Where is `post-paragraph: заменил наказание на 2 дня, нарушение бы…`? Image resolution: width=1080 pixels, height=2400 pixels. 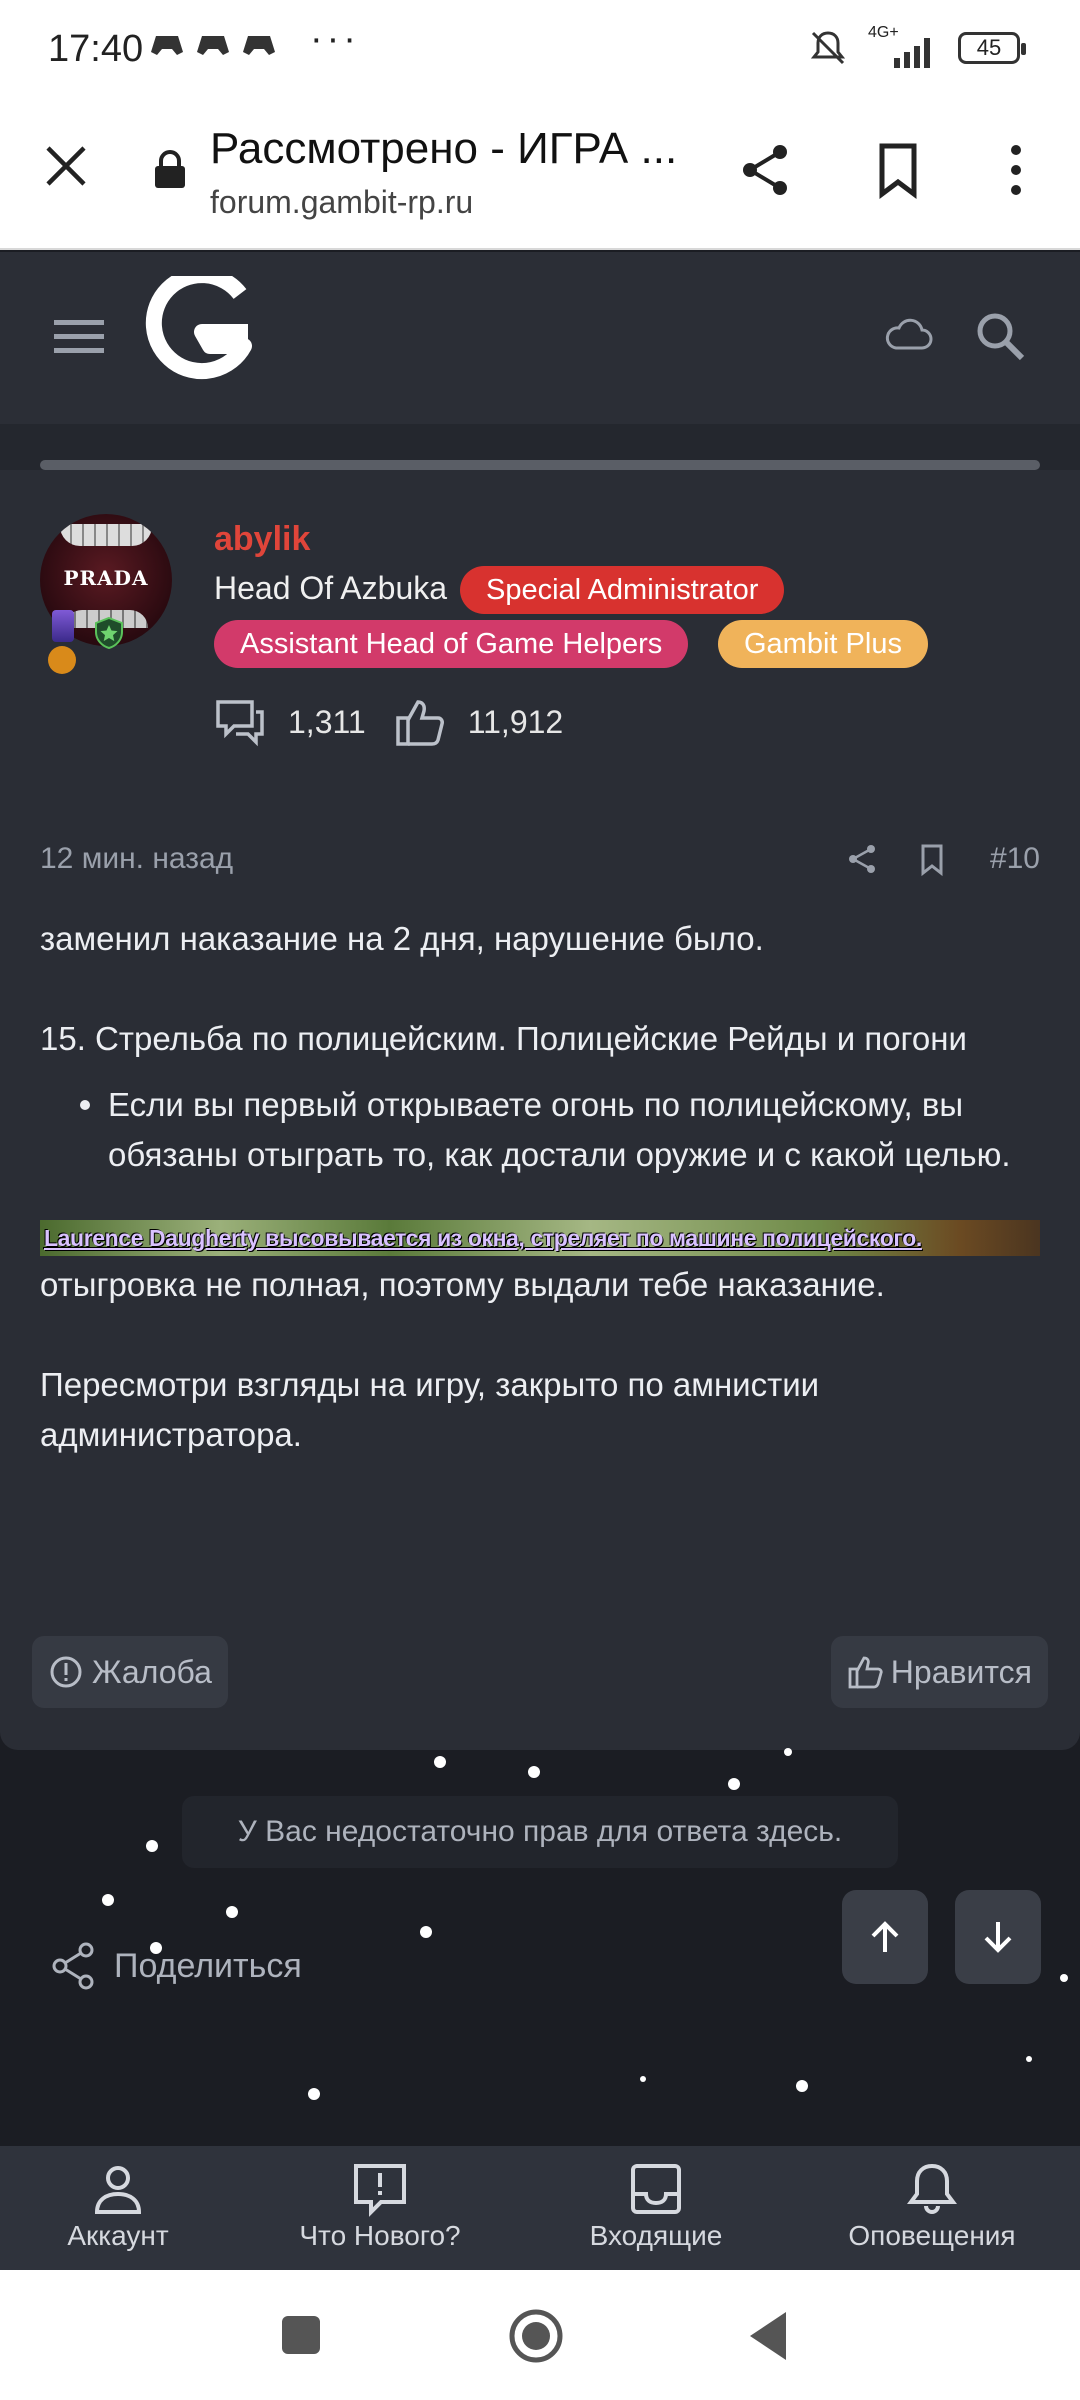 post-paragraph: заменил наказание на 2 дня, нарушение бы… is located at coordinates (402, 938).